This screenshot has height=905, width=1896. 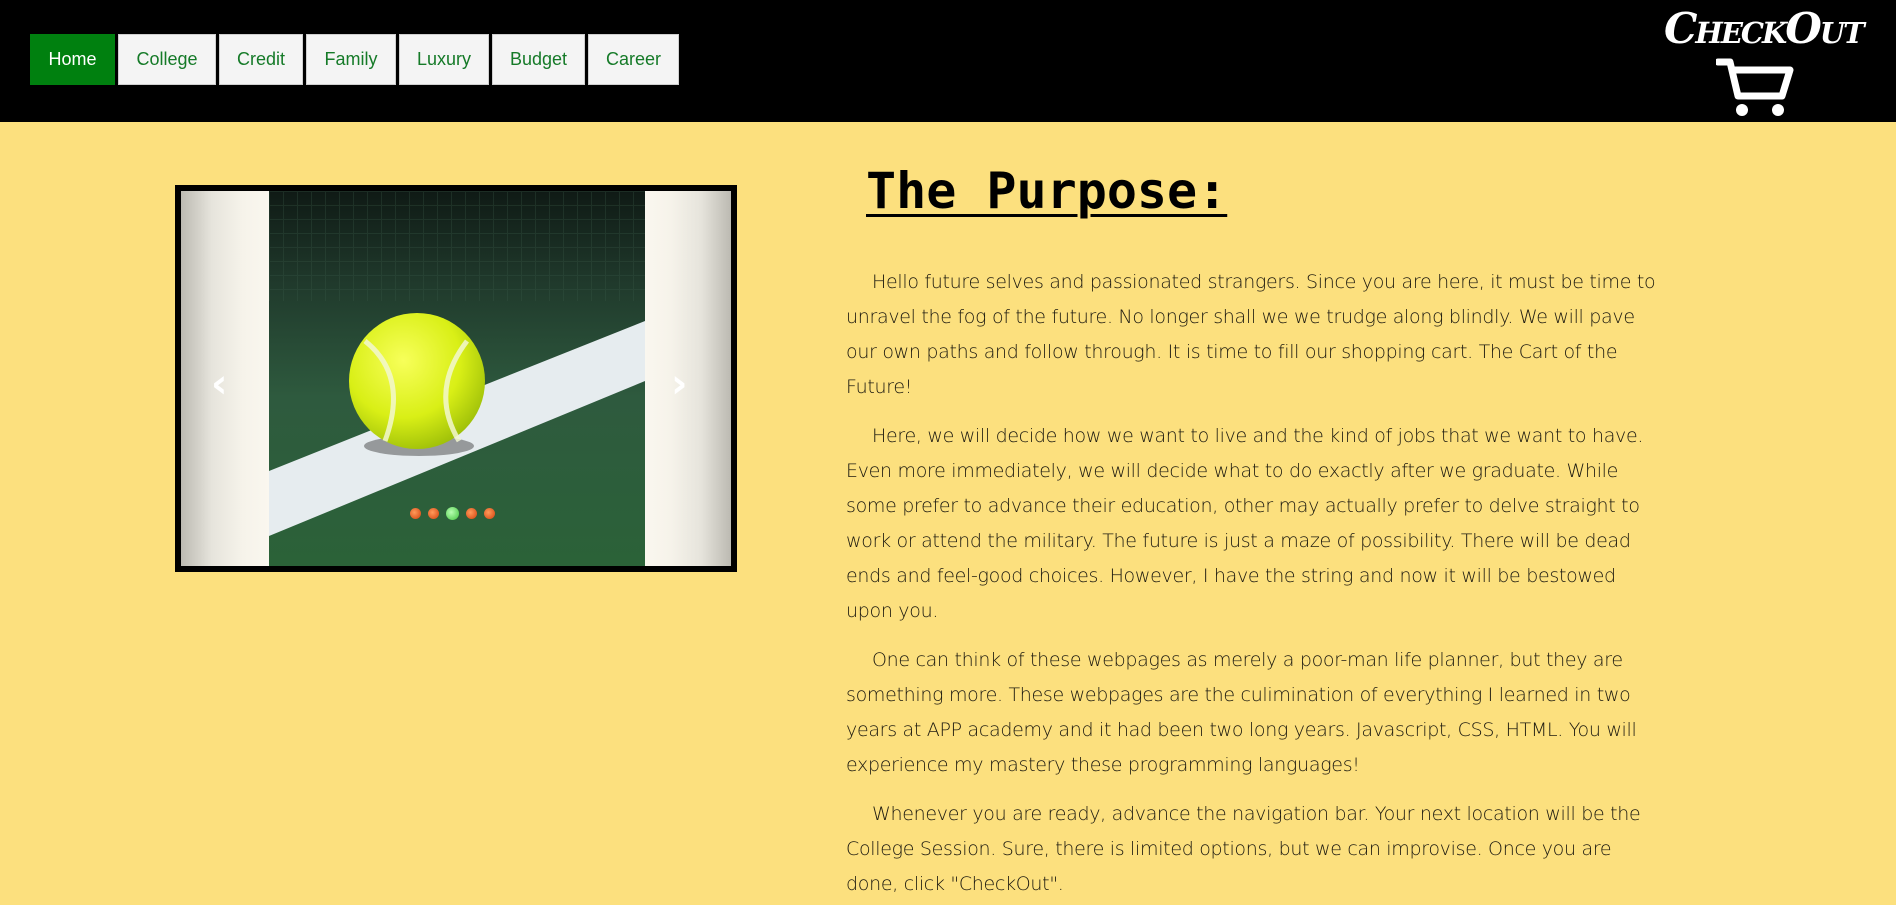 I want to click on nav-item-credit: Credit, so click(x=261, y=59).